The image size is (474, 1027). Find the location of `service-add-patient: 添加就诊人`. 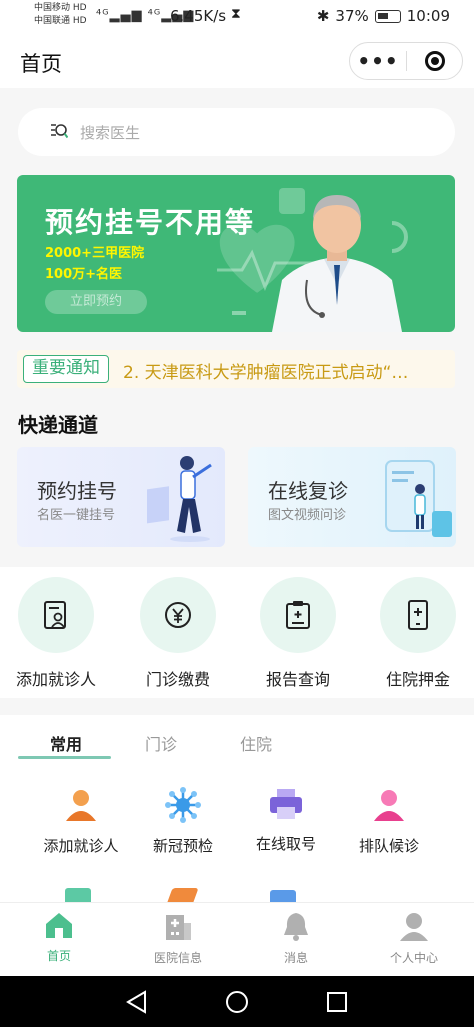

service-add-patient: 添加就诊人 is located at coordinates (81, 821).